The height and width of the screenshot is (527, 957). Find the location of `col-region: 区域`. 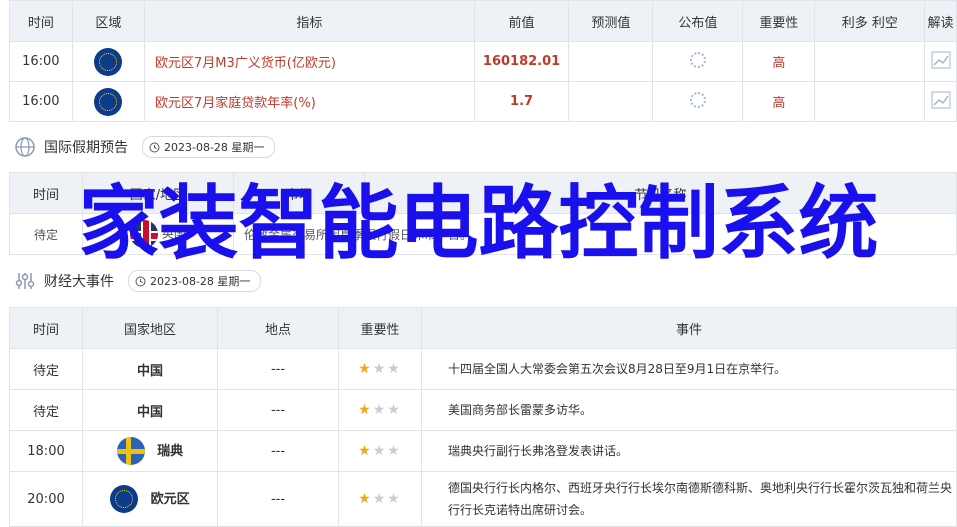

col-region: 区域 is located at coordinates (108, 21).